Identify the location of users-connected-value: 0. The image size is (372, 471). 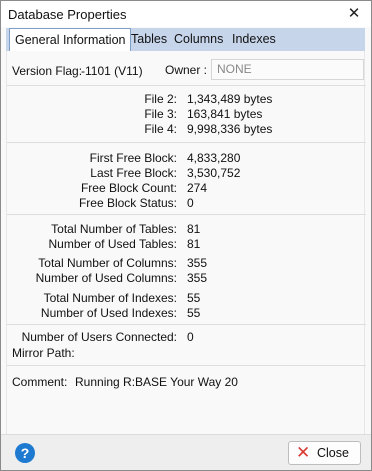
(190, 337).